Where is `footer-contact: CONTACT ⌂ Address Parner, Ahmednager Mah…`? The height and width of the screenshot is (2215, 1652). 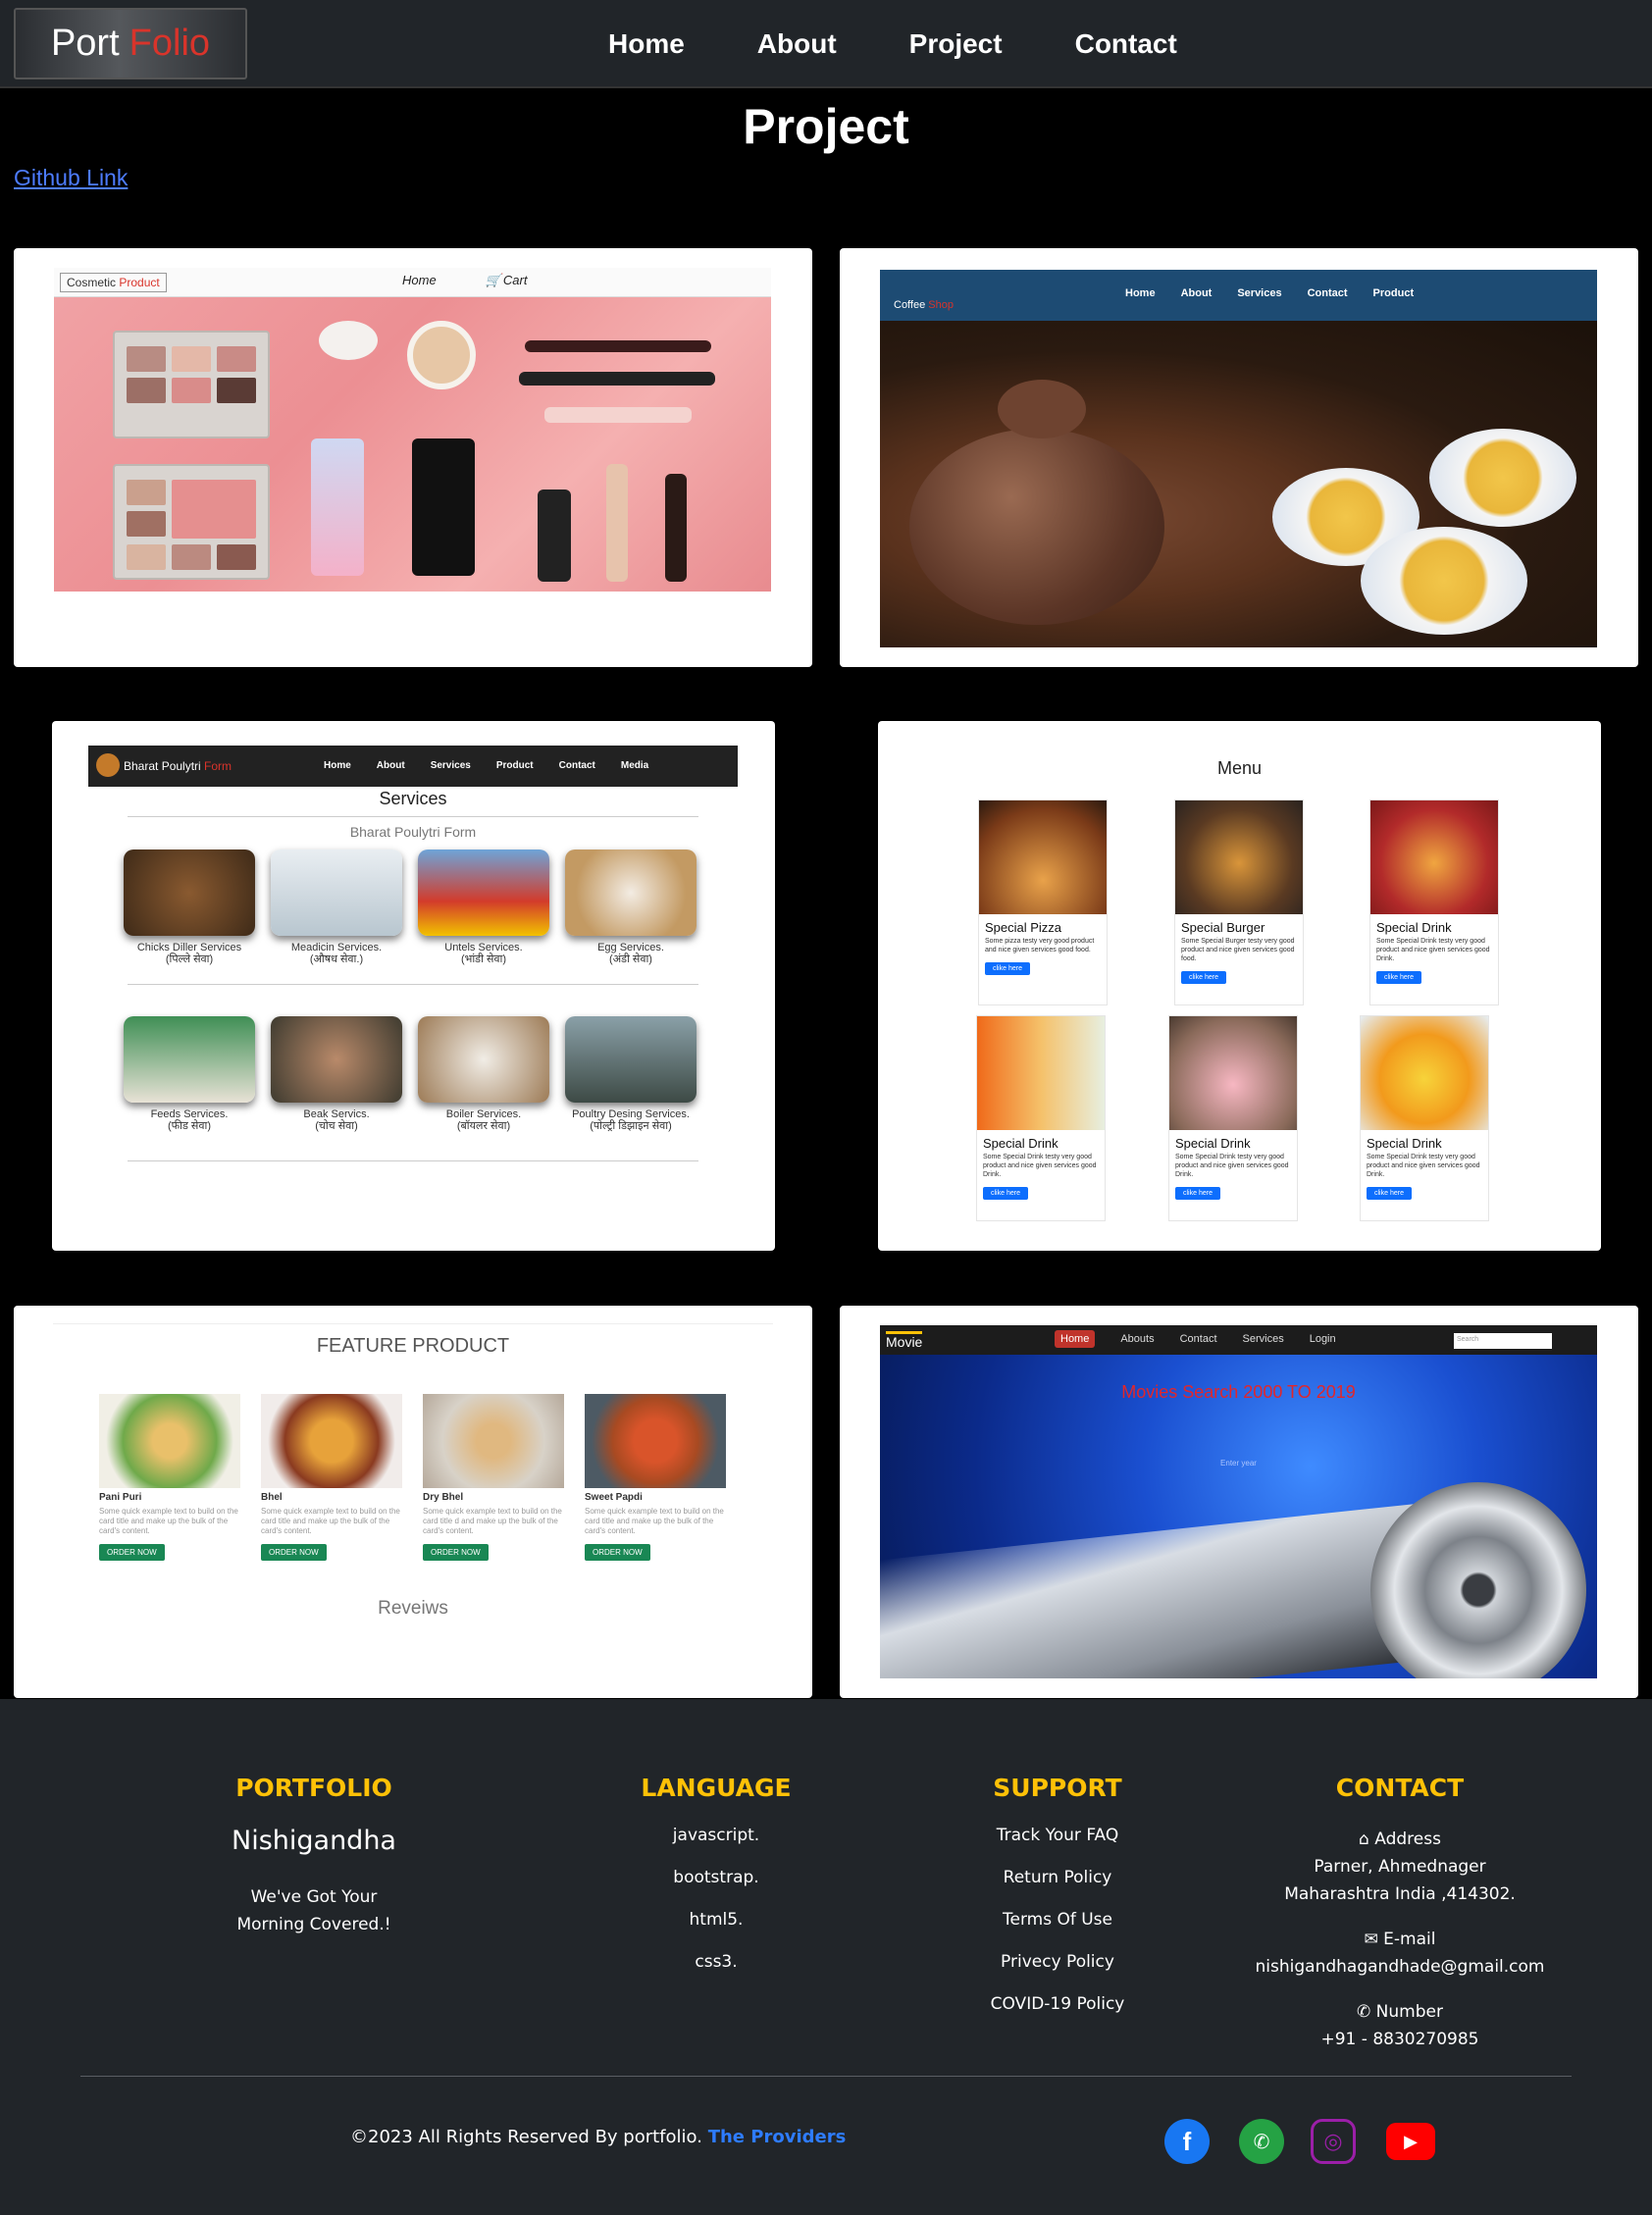 footer-contact: CONTACT ⌂ Address Parner, Ahmednager Mah… is located at coordinates (1400, 1913).